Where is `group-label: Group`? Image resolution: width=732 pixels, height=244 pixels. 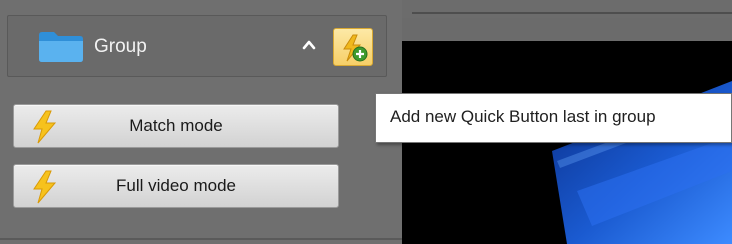
group-label: Group is located at coordinates (120, 46).